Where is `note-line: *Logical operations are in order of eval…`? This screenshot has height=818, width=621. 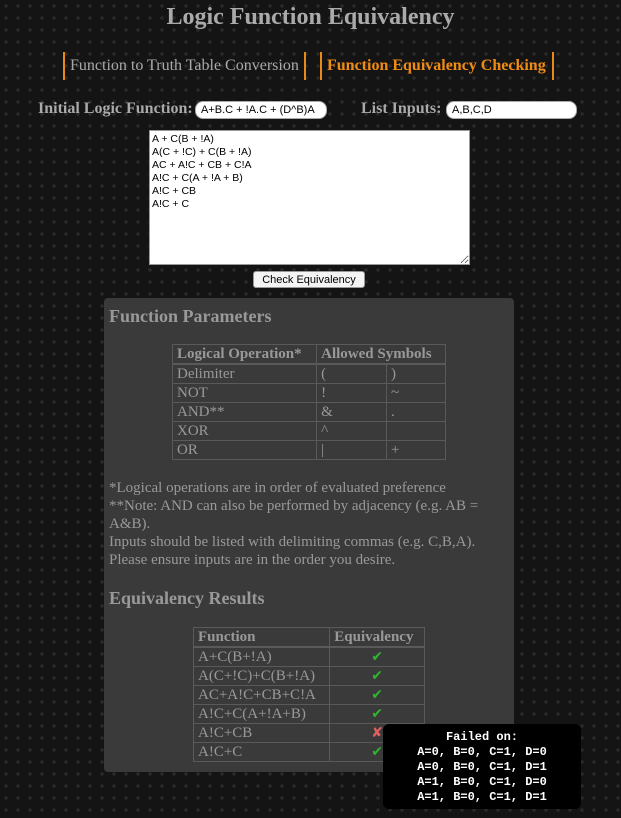
note-line: *Logical operations are in order of eval… is located at coordinates (277, 488).